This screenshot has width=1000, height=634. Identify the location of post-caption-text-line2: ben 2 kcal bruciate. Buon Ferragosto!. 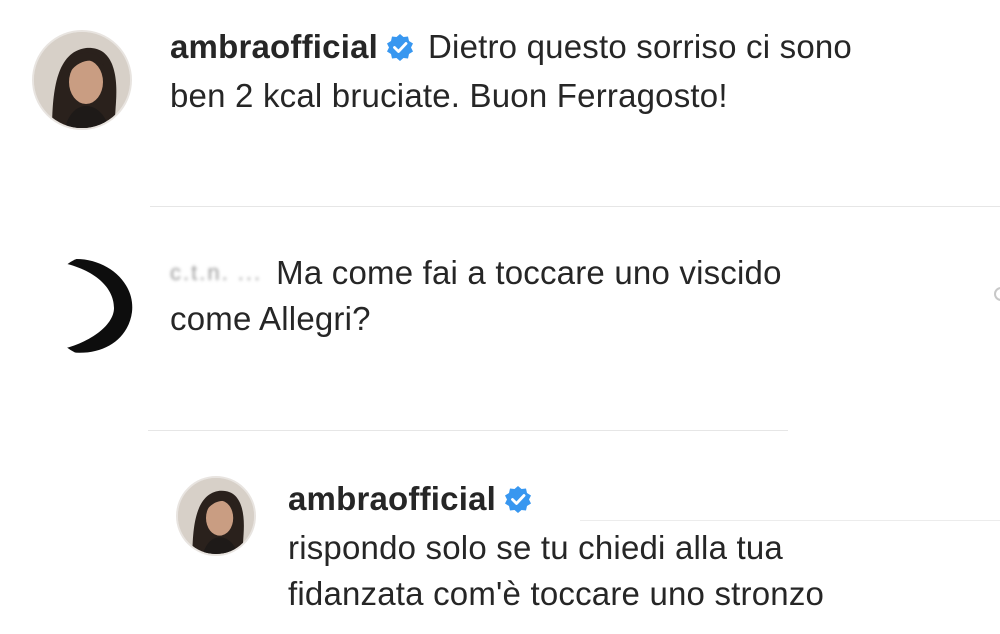
(449, 95).